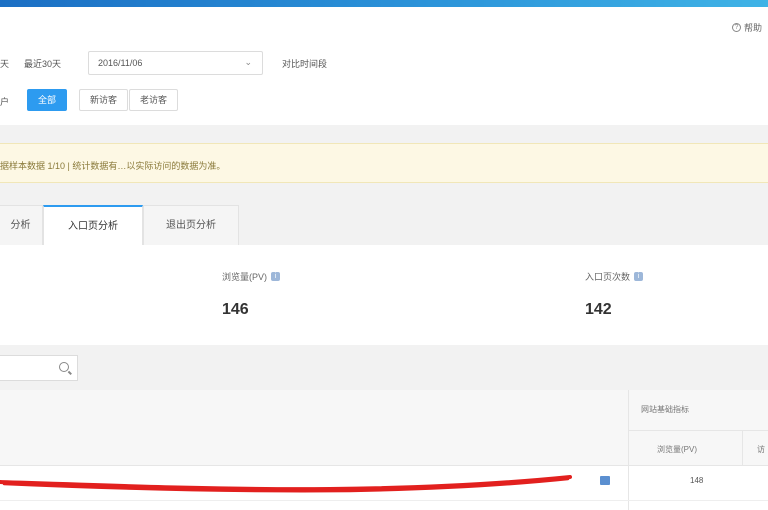  I want to click on help-link: ? 帮助, so click(746, 27).